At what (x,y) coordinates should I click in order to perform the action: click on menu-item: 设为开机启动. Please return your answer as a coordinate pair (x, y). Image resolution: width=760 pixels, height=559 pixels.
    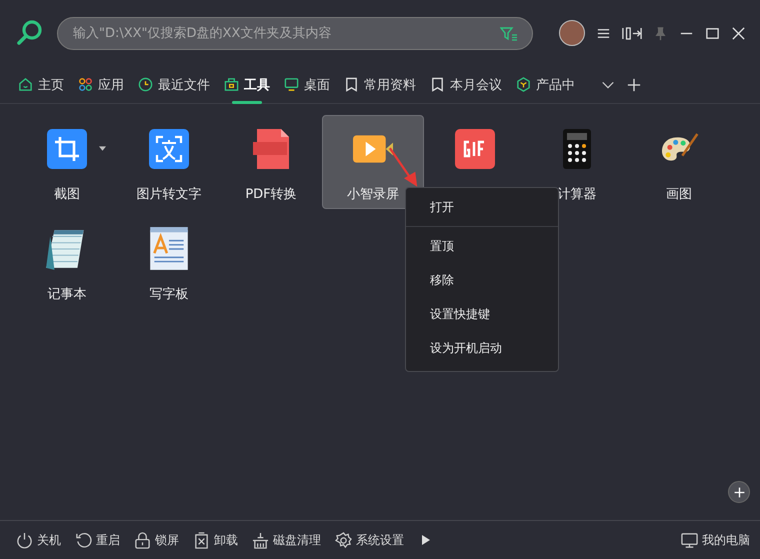
    Looking at the image, I should click on (482, 348).